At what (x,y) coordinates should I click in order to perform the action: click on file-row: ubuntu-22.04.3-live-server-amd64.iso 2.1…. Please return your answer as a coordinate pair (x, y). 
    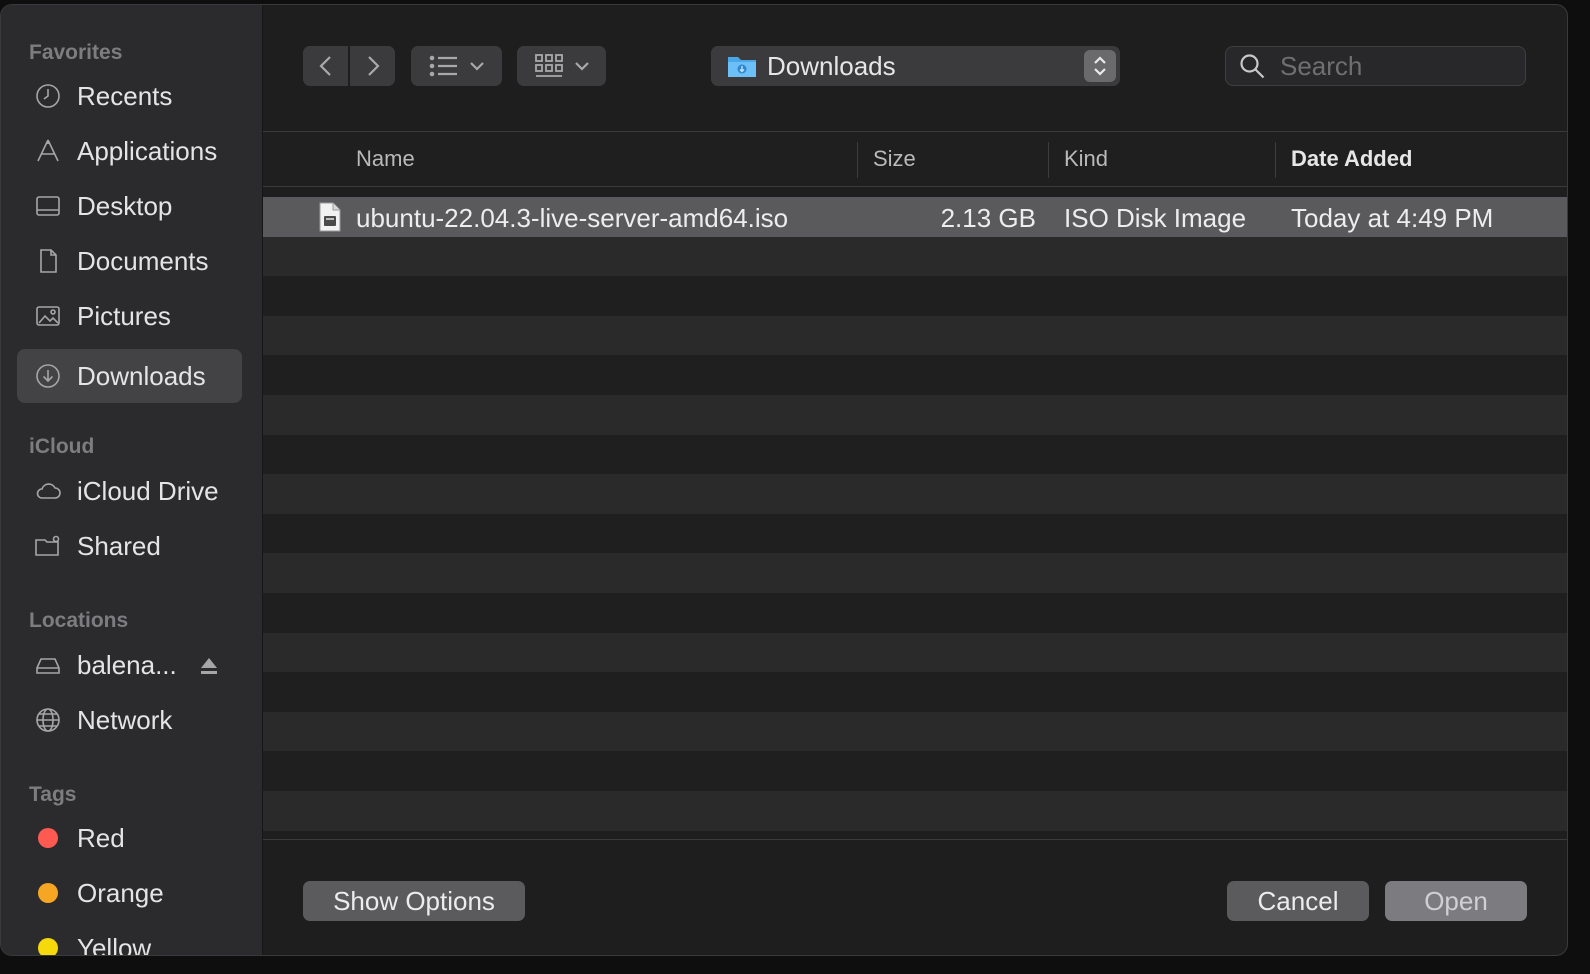
    Looking at the image, I should click on (915, 217).